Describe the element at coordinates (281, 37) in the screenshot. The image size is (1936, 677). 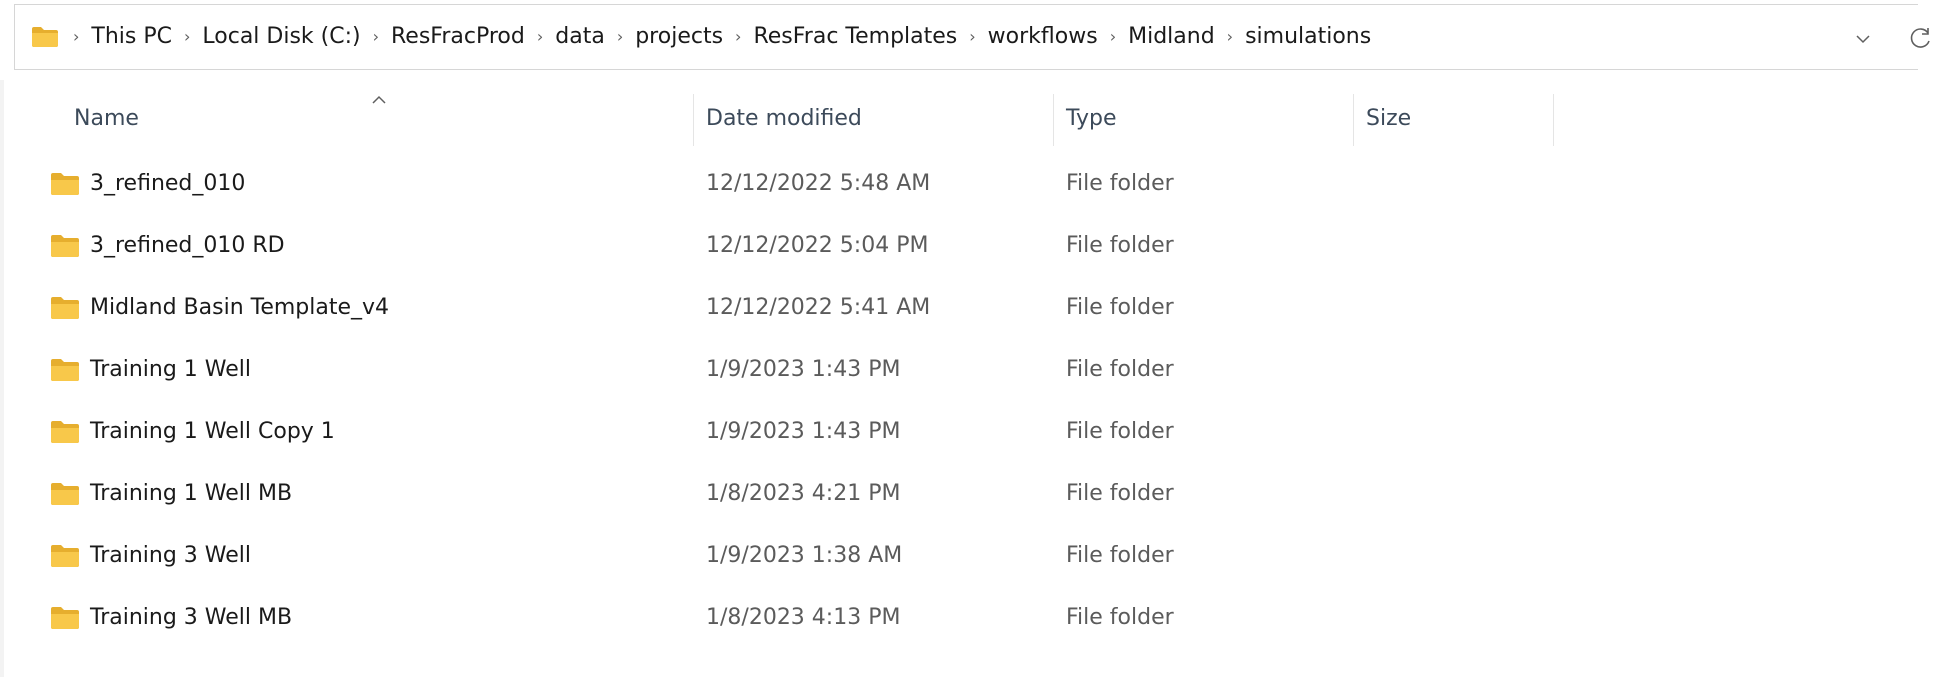
I see `breadcrumb-item: Local Disk (C:)` at that location.